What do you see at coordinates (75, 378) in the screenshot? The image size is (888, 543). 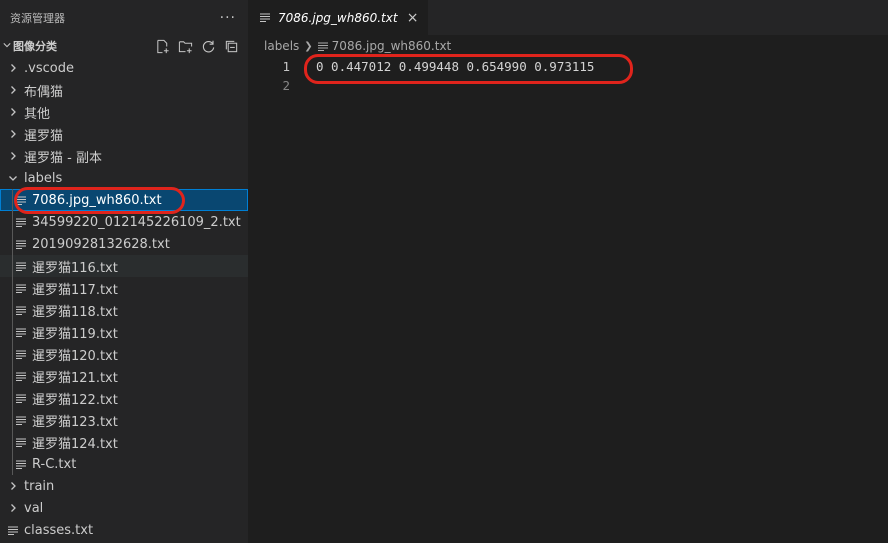 I see `tree-item-label: 暹罗猫121.txt` at bounding box center [75, 378].